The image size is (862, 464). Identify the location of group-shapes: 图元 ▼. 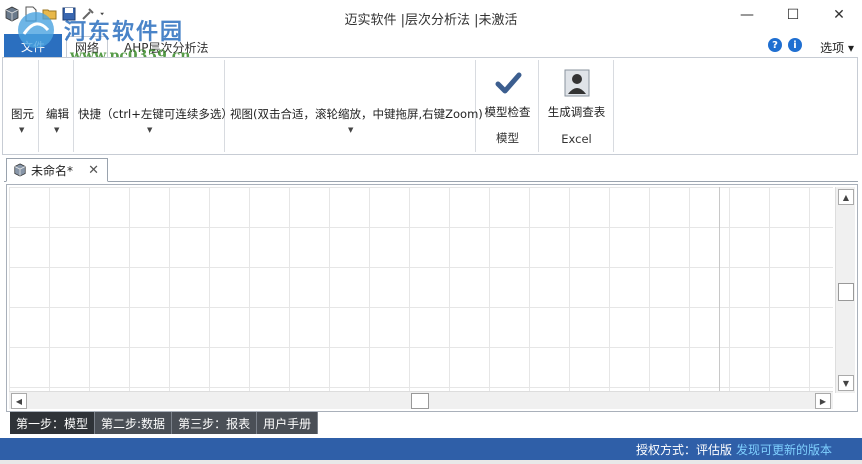
(21, 106).